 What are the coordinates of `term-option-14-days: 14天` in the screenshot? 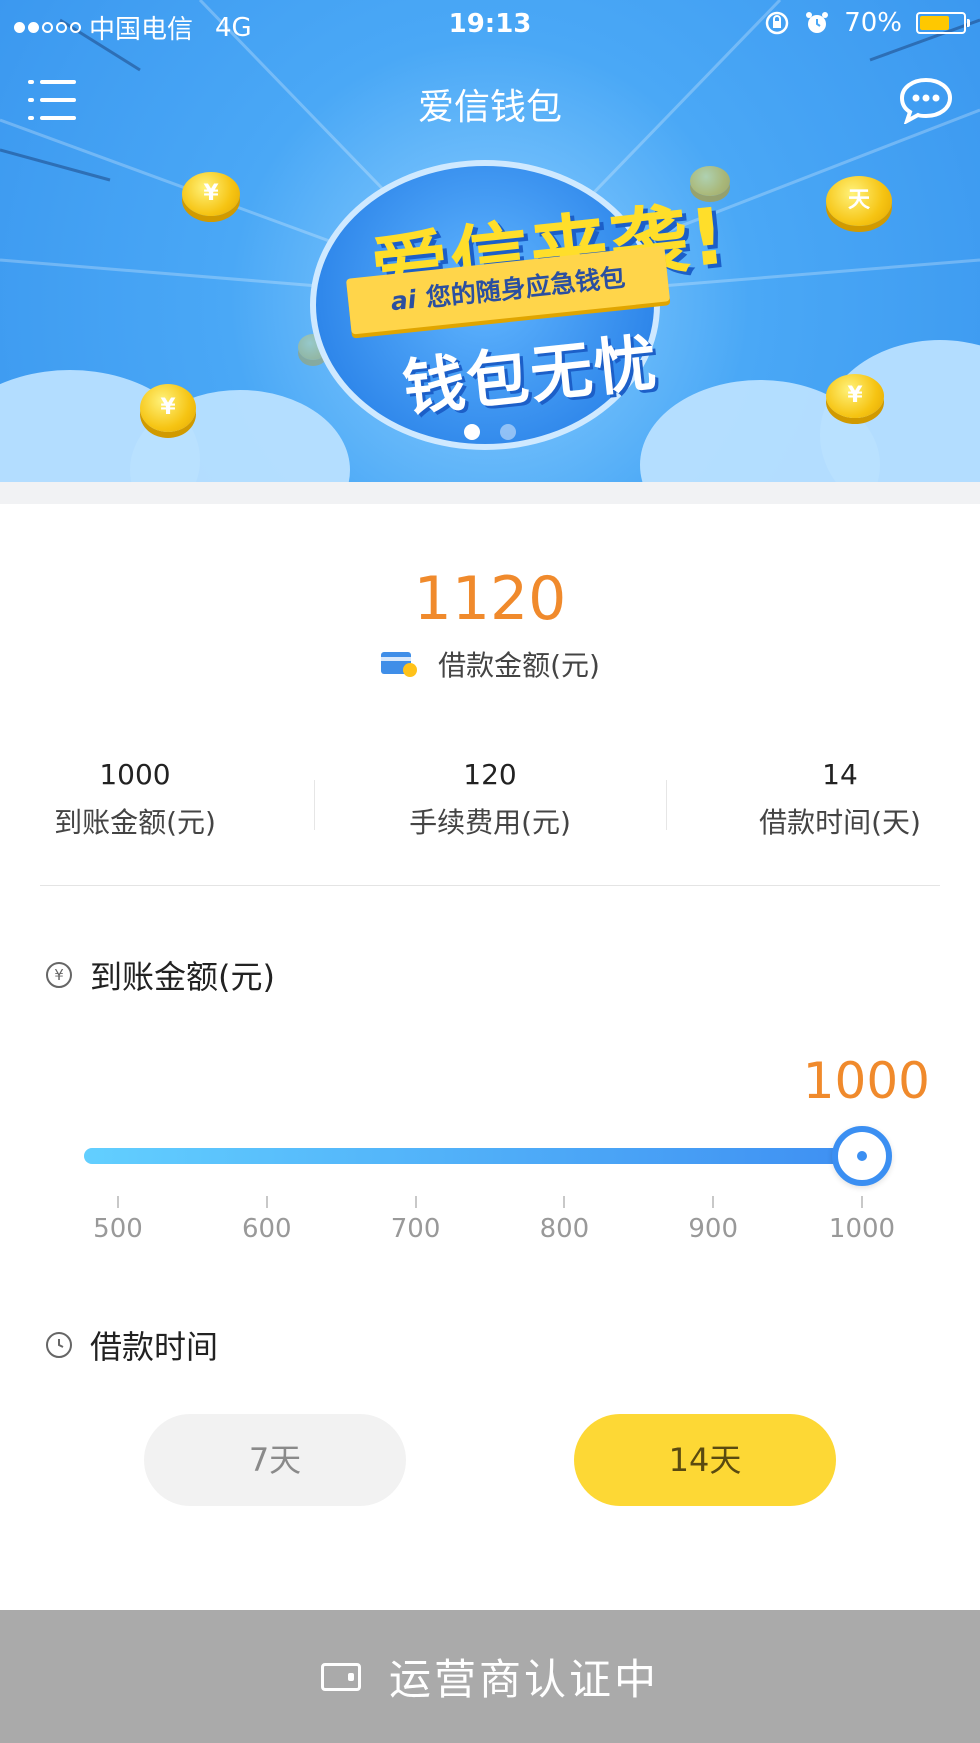 It's located at (705, 1460).